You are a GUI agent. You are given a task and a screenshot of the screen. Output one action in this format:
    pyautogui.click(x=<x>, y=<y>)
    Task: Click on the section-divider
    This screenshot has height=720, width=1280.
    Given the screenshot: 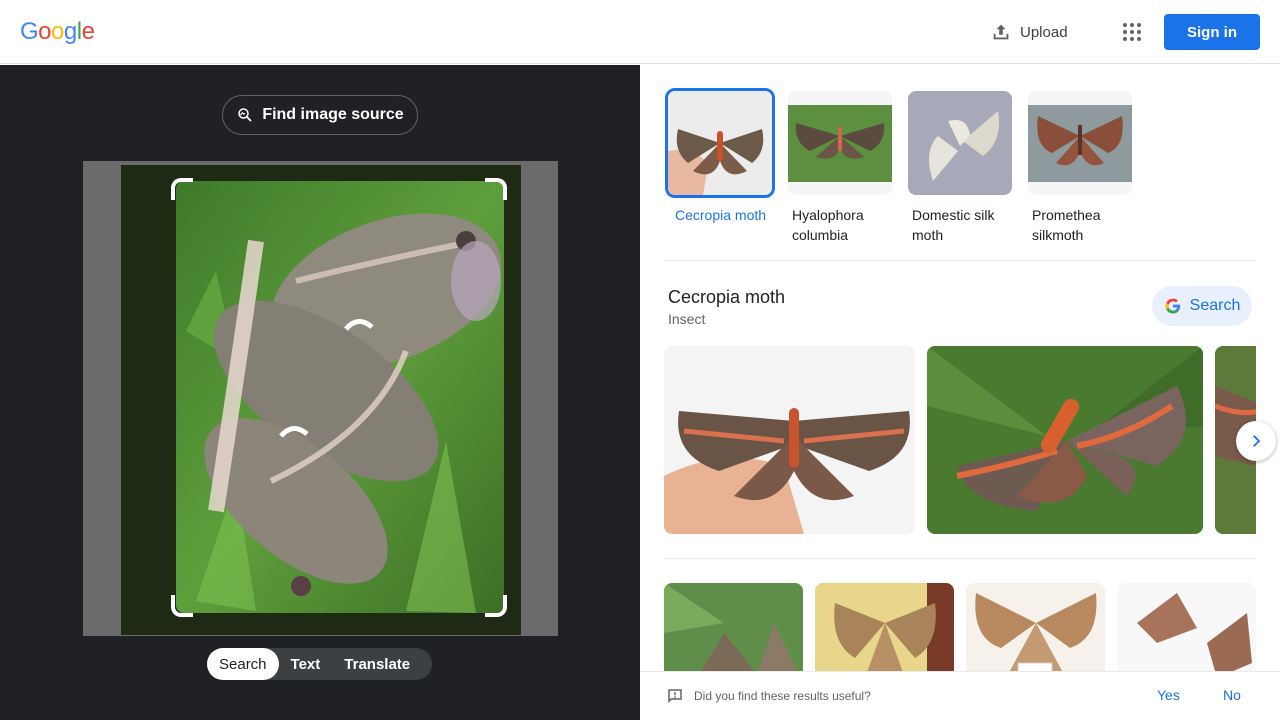 What is the action you would take?
    pyautogui.click(x=960, y=558)
    